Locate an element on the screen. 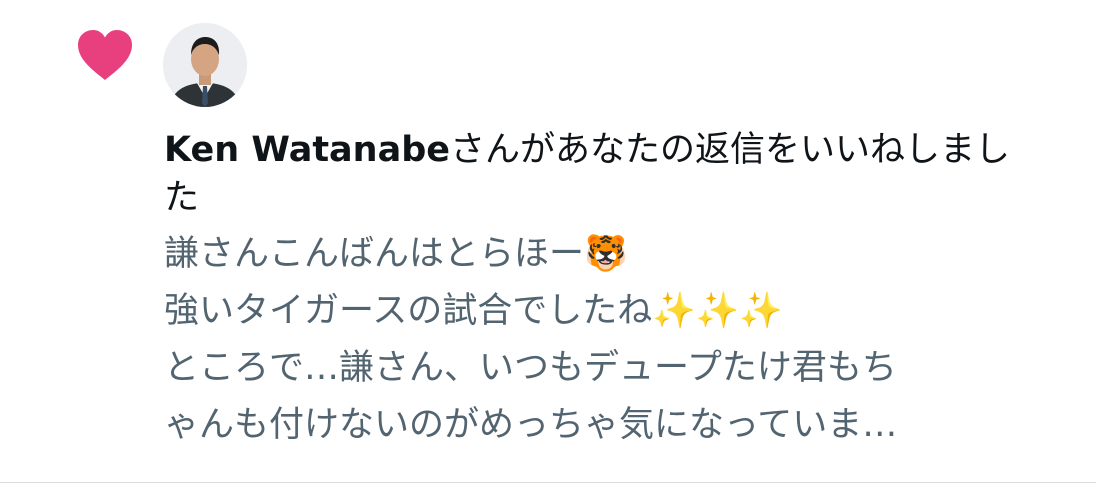 This screenshot has height=495, width=1096. actor-name: Ken Watanabe is located at coordinates (307, 150).